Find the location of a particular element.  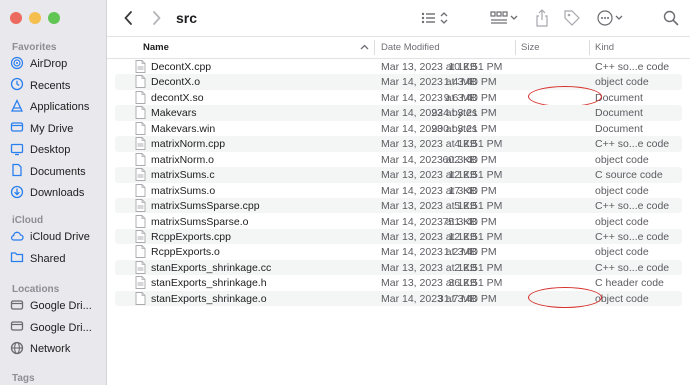

file-name: decontX.so is located at coordinates (177, 97).